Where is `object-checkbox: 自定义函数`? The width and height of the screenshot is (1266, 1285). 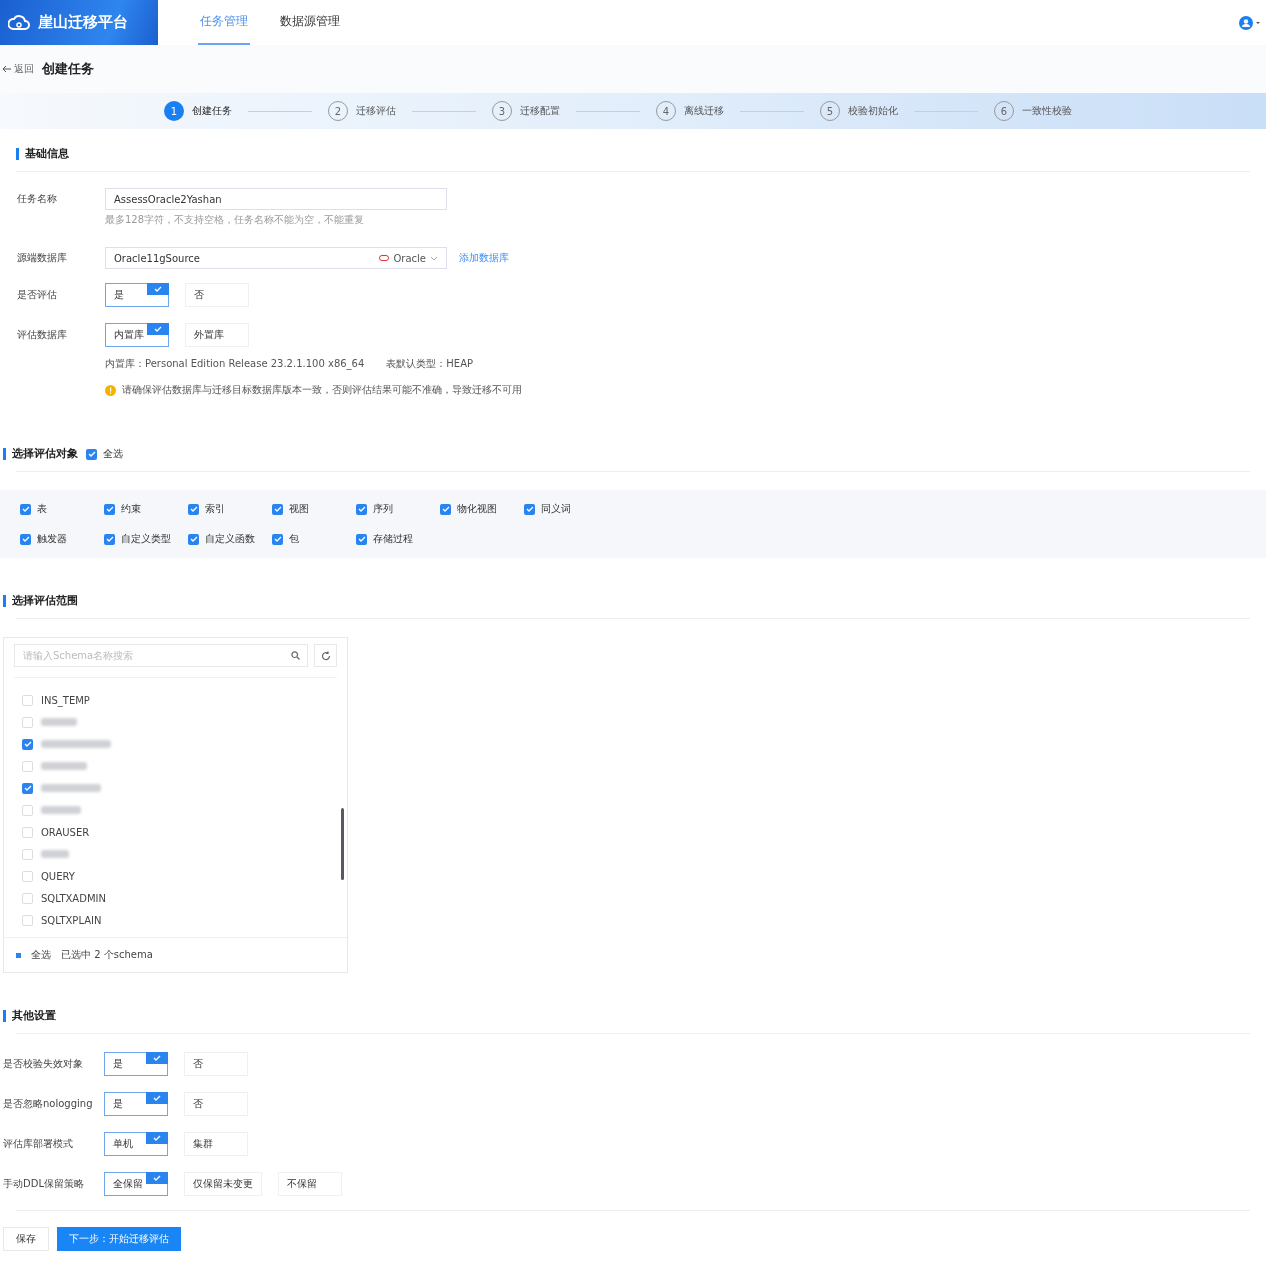 object-checkbox: 自定义函数 is located at coordinates (230, 539).